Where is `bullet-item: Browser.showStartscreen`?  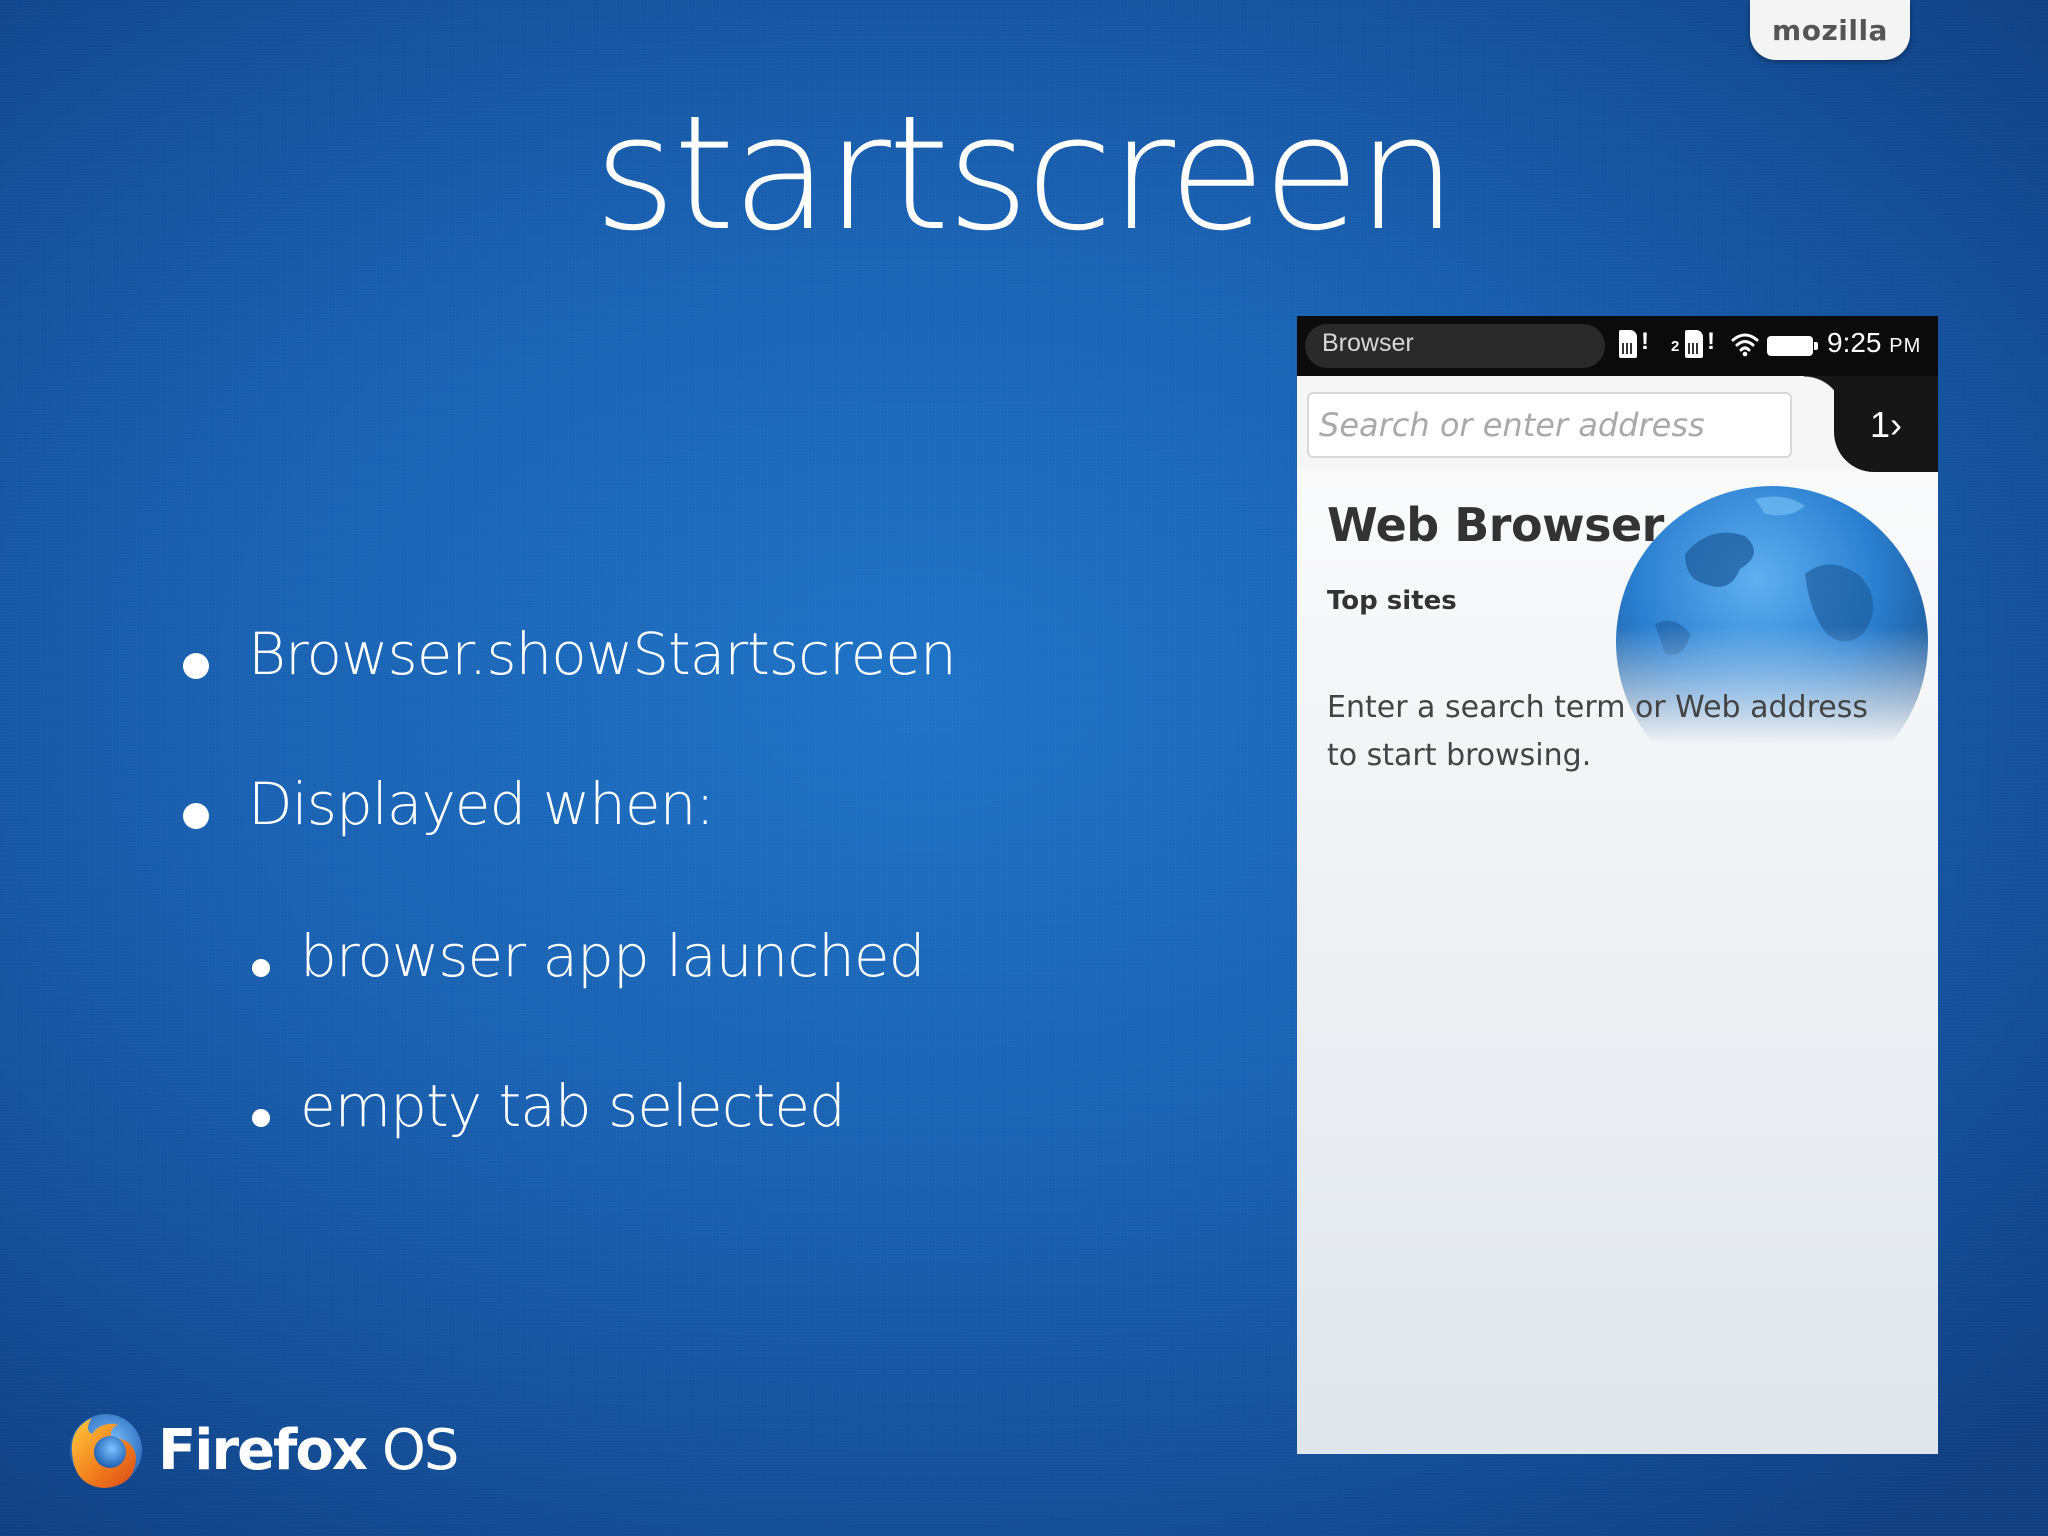
bullet-item: Browser.showStartscreen is located at coordinates (570, 654).